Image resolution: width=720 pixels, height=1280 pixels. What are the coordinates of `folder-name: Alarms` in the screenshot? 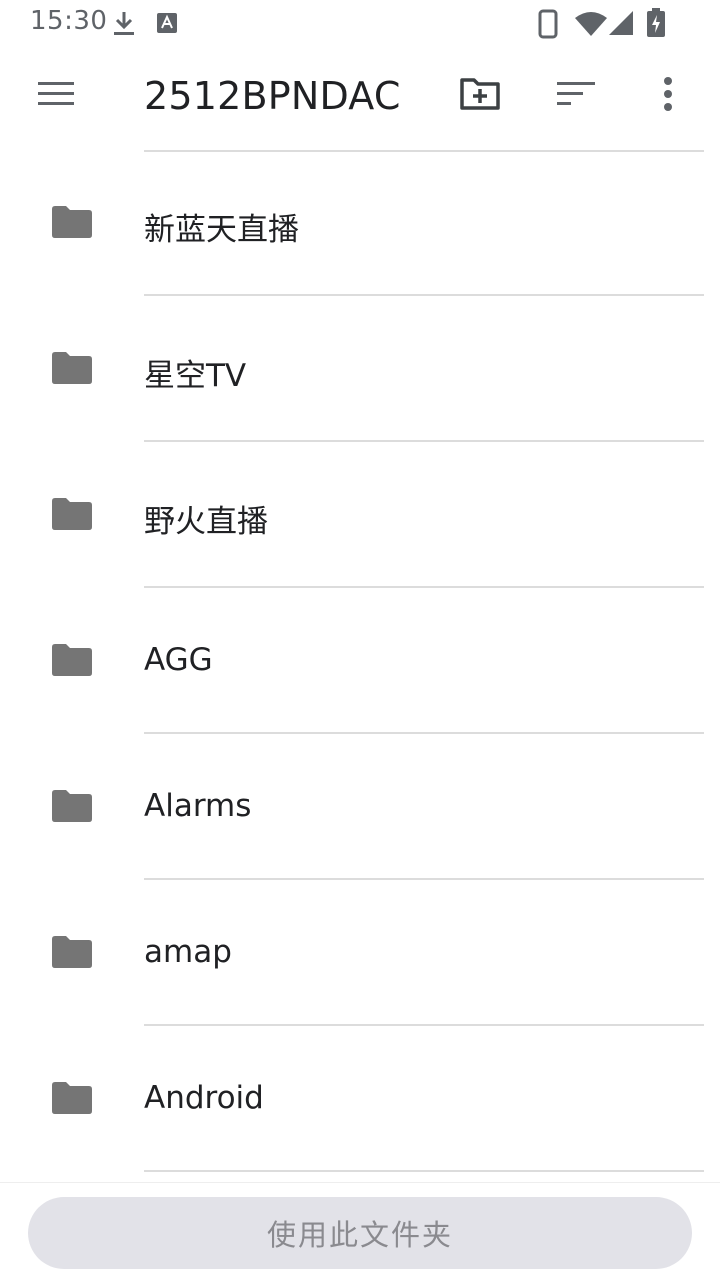 It's located at (198, 806).